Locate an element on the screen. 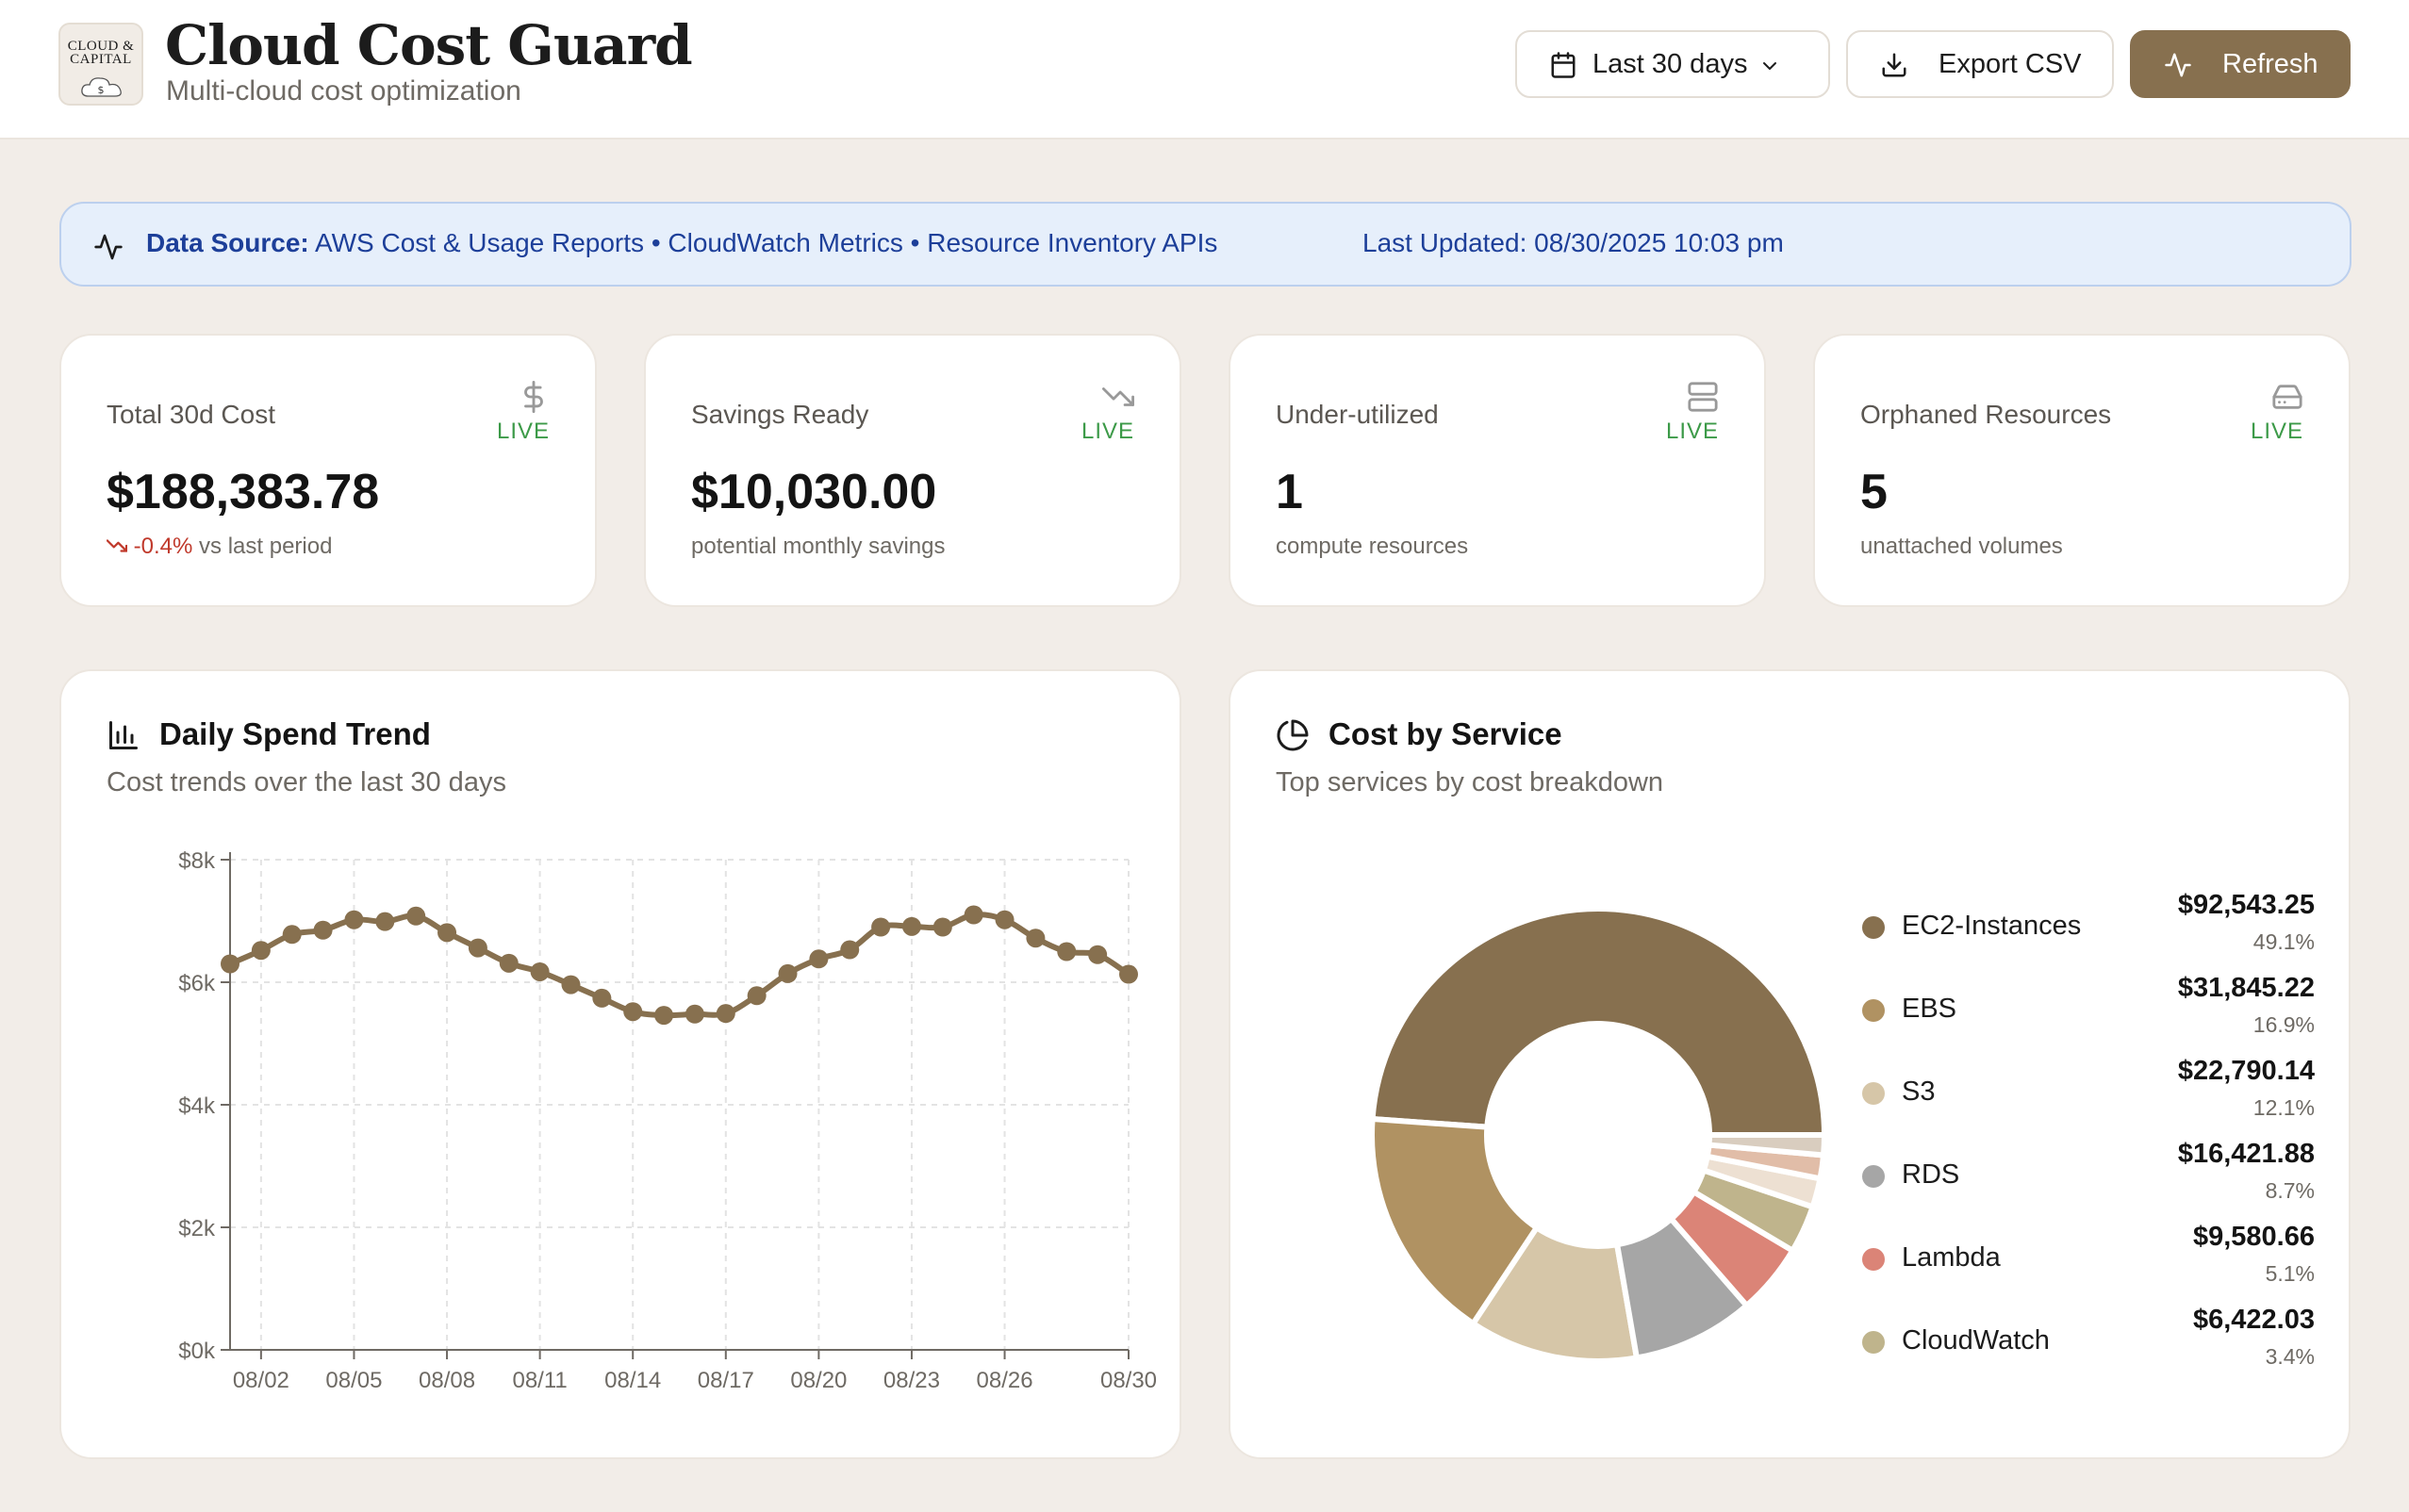  data-source-label: Data Source: is located at coordinates (227, 243).